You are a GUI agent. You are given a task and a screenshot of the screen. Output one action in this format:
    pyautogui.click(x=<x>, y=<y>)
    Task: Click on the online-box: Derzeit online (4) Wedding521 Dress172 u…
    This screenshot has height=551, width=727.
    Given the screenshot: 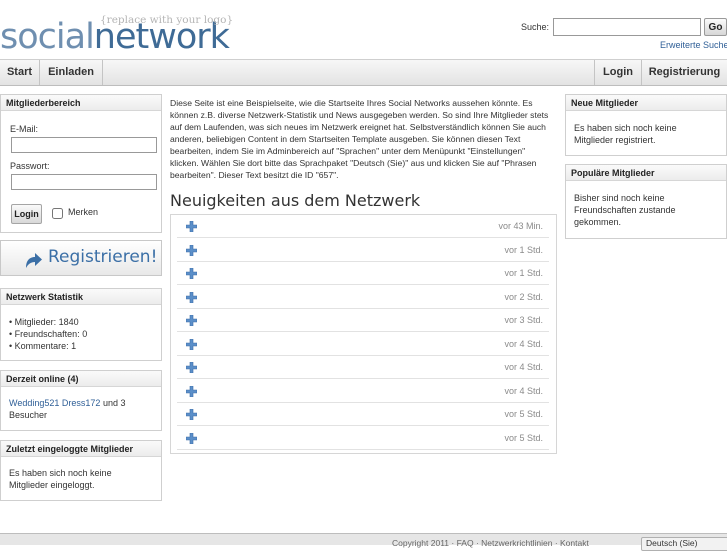 What is the action you would take?
    pyautogui.click(x=81, y=400)
    